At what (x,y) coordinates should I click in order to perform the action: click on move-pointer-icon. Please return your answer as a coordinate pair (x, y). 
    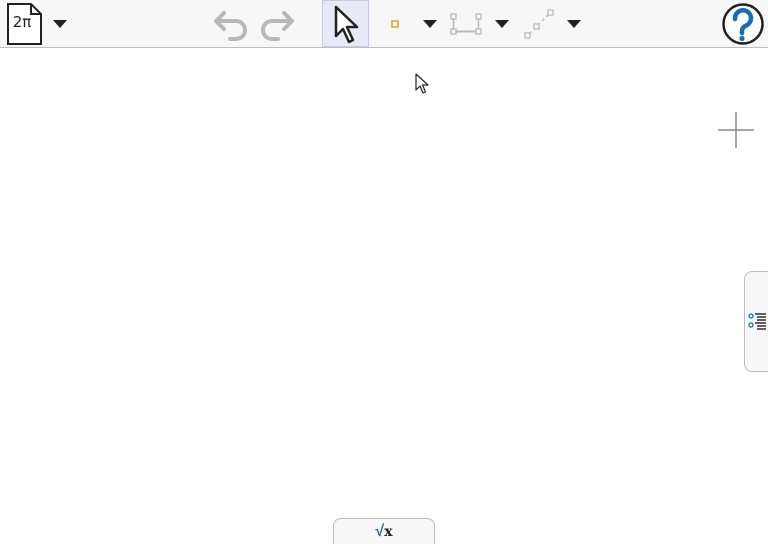
    Looking at the image, I should click on (346, 24).